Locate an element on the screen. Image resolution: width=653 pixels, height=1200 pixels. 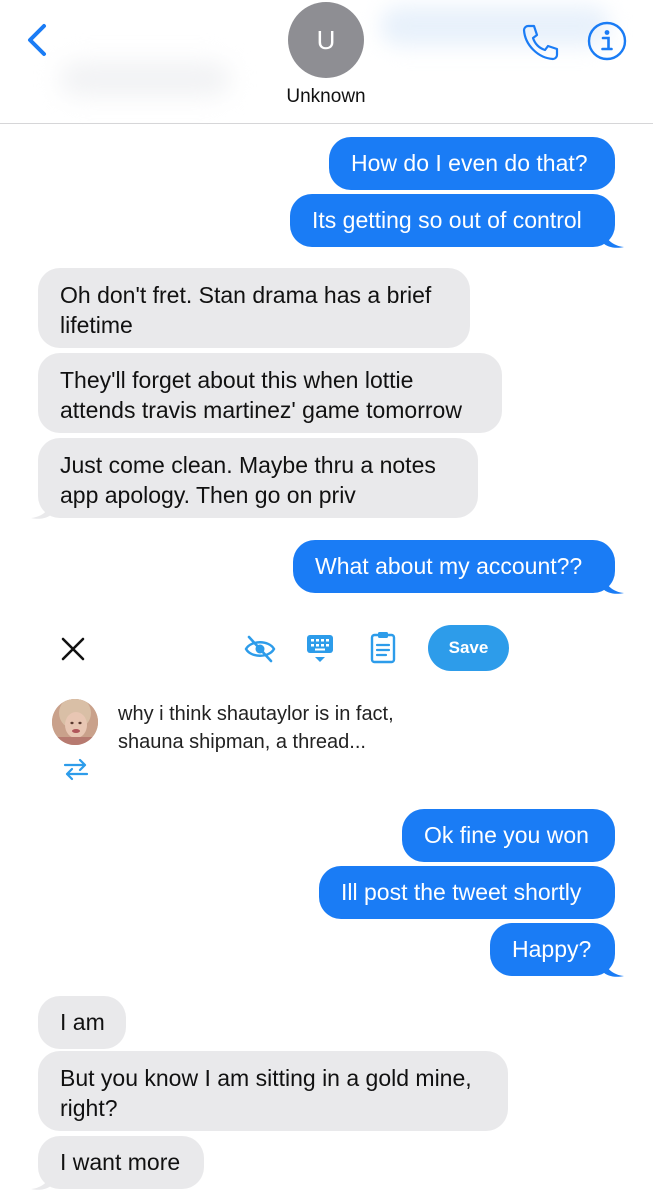
message-text: Ill post the tweet shortly is located at coordinates (461, 892).